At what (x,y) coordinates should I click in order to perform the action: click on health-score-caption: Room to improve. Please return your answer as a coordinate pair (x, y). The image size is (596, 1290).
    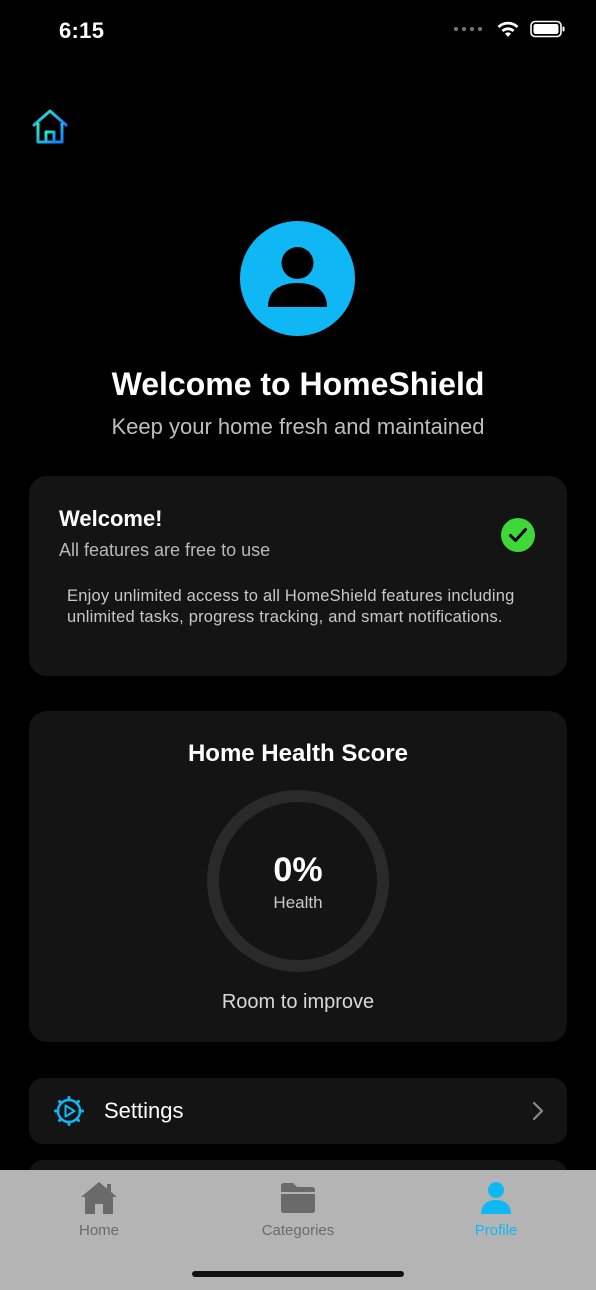
    Looking at the image, I should click on (298, 1002).